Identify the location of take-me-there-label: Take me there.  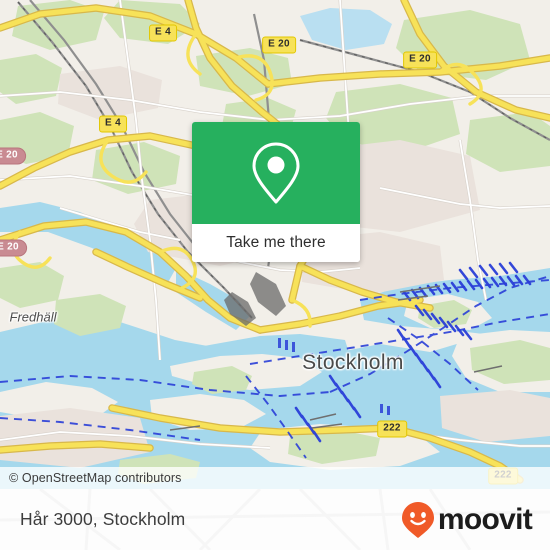
(276, 242).